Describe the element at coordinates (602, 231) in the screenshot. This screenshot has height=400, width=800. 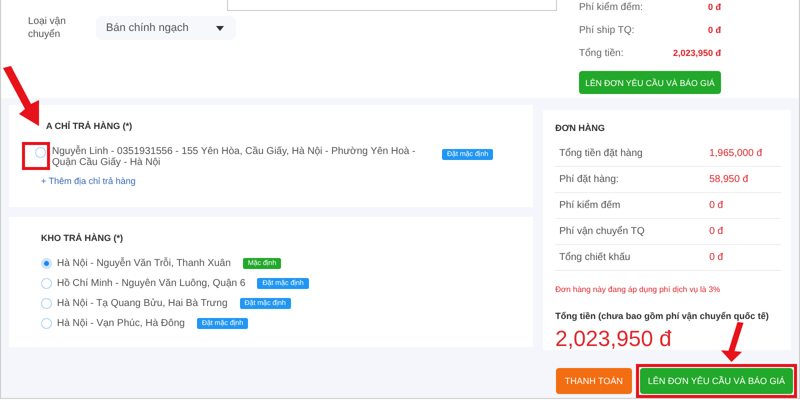
I see `fee-label: Phí vận chuyển TQ` at that location.